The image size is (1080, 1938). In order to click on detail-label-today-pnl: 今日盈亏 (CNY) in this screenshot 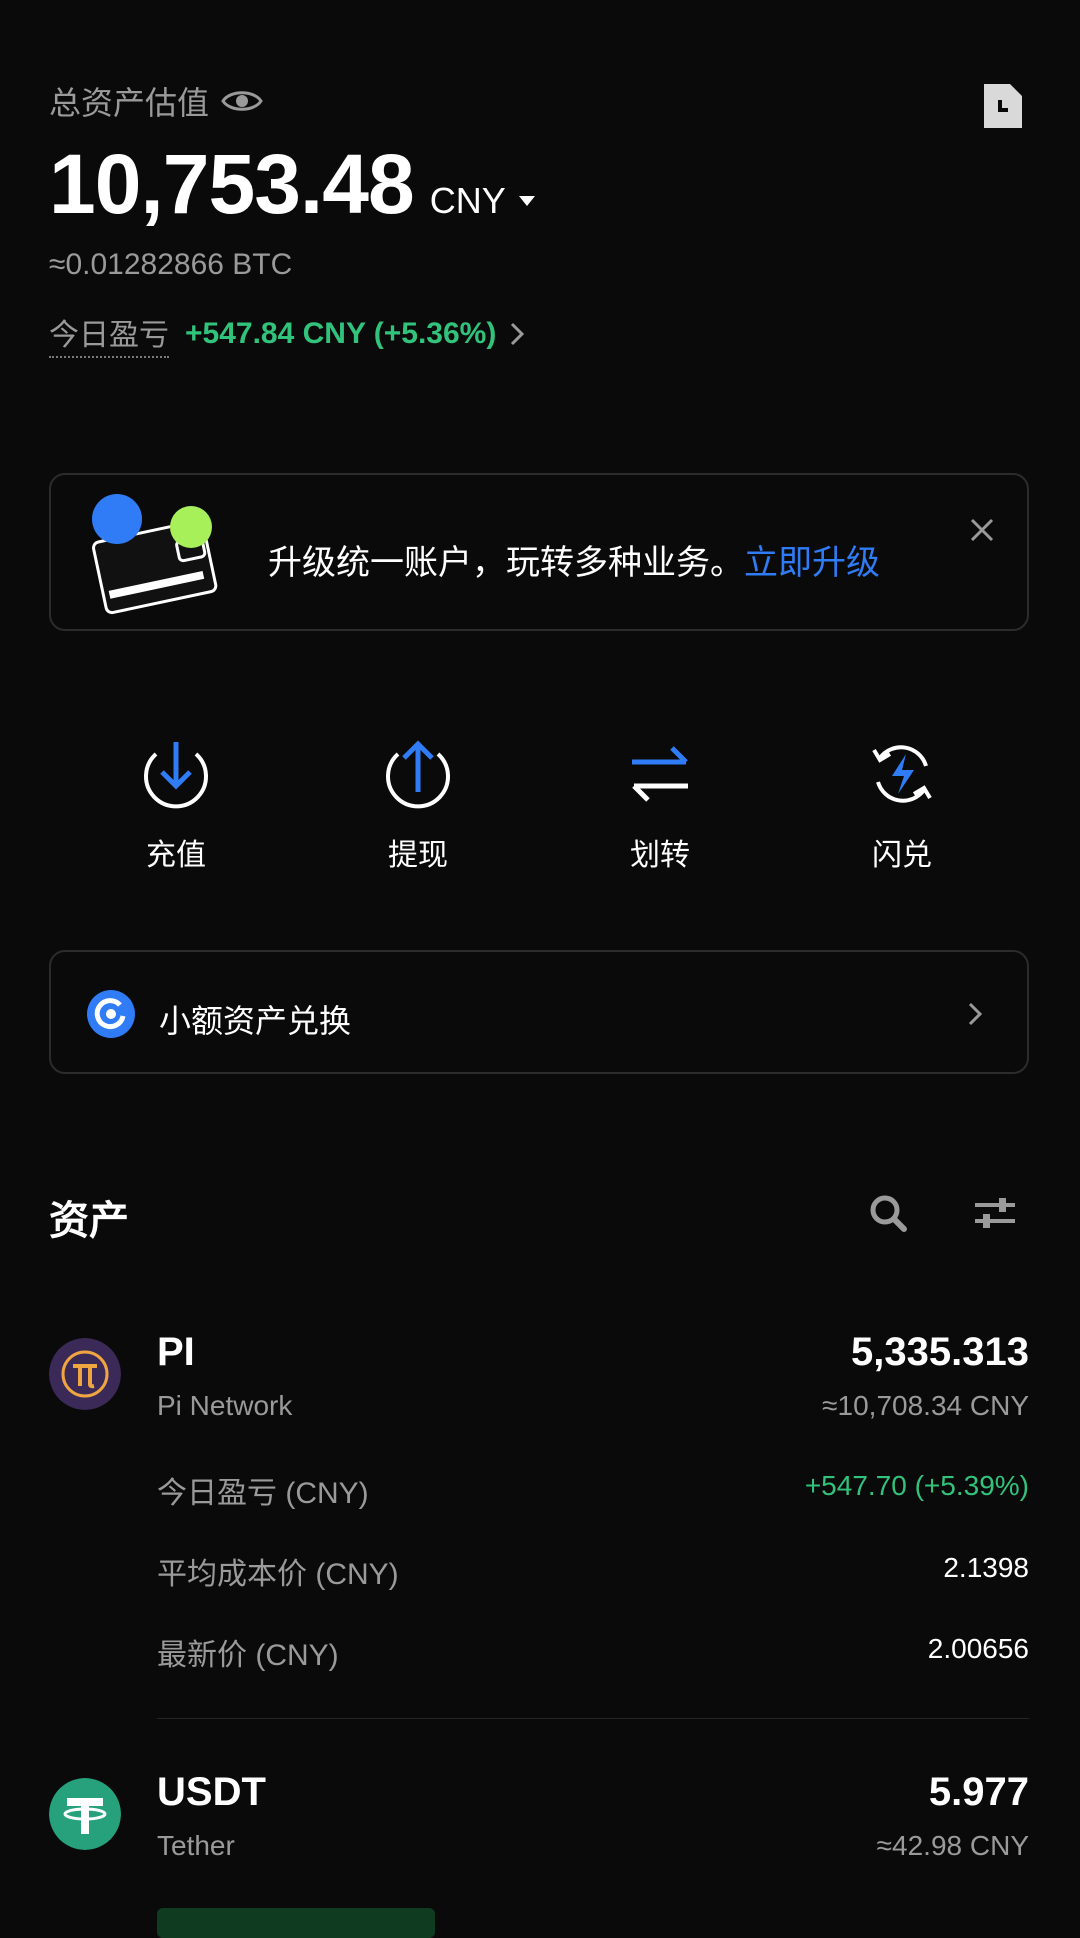, I will do `click(263, 1493)`.